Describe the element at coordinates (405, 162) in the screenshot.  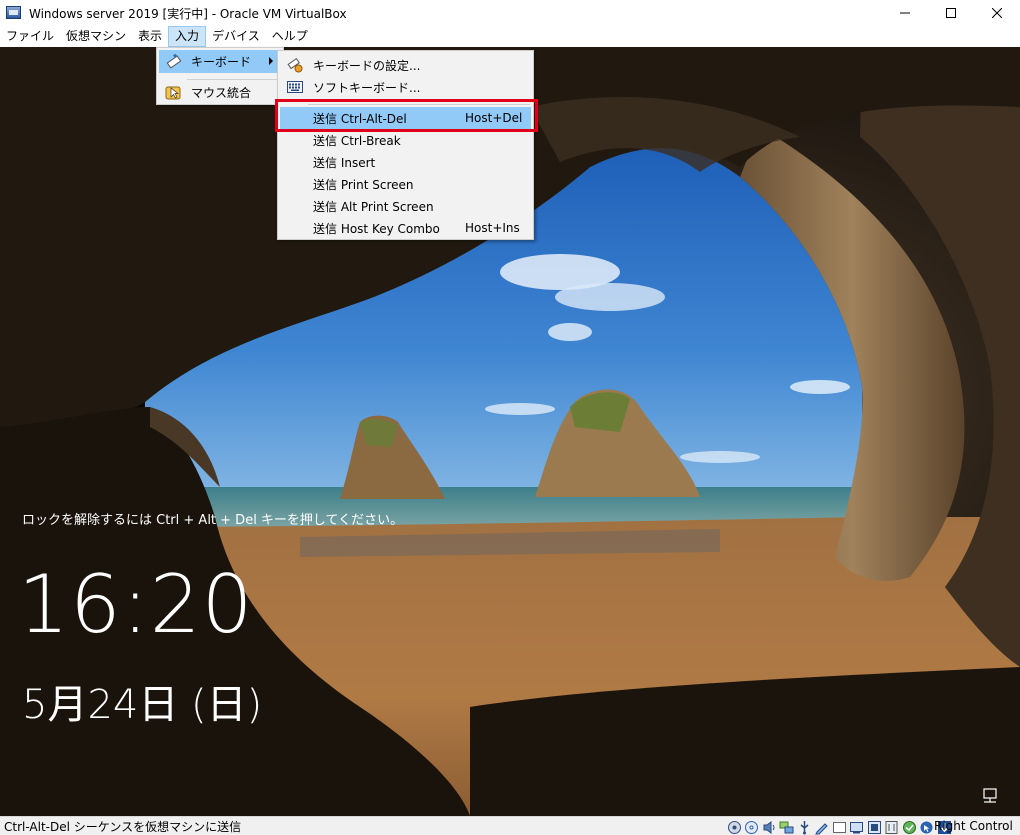
I see `menu-item-send-insert: 送信 Insert` at that location.